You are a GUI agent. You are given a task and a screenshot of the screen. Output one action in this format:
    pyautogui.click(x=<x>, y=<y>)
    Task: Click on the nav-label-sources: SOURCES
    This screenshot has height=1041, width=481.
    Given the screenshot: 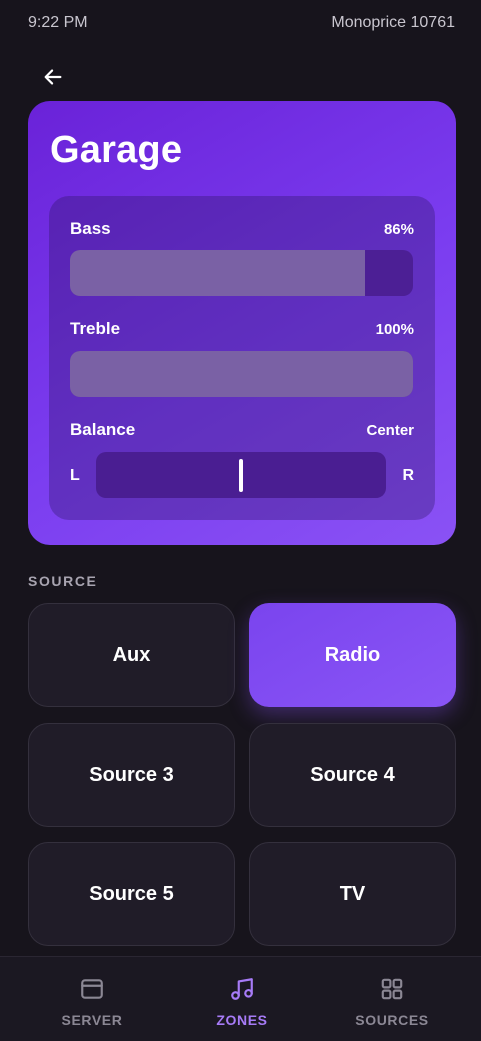 What is the action you would take?
    pyautogui.click(x=392, y=1020)
    